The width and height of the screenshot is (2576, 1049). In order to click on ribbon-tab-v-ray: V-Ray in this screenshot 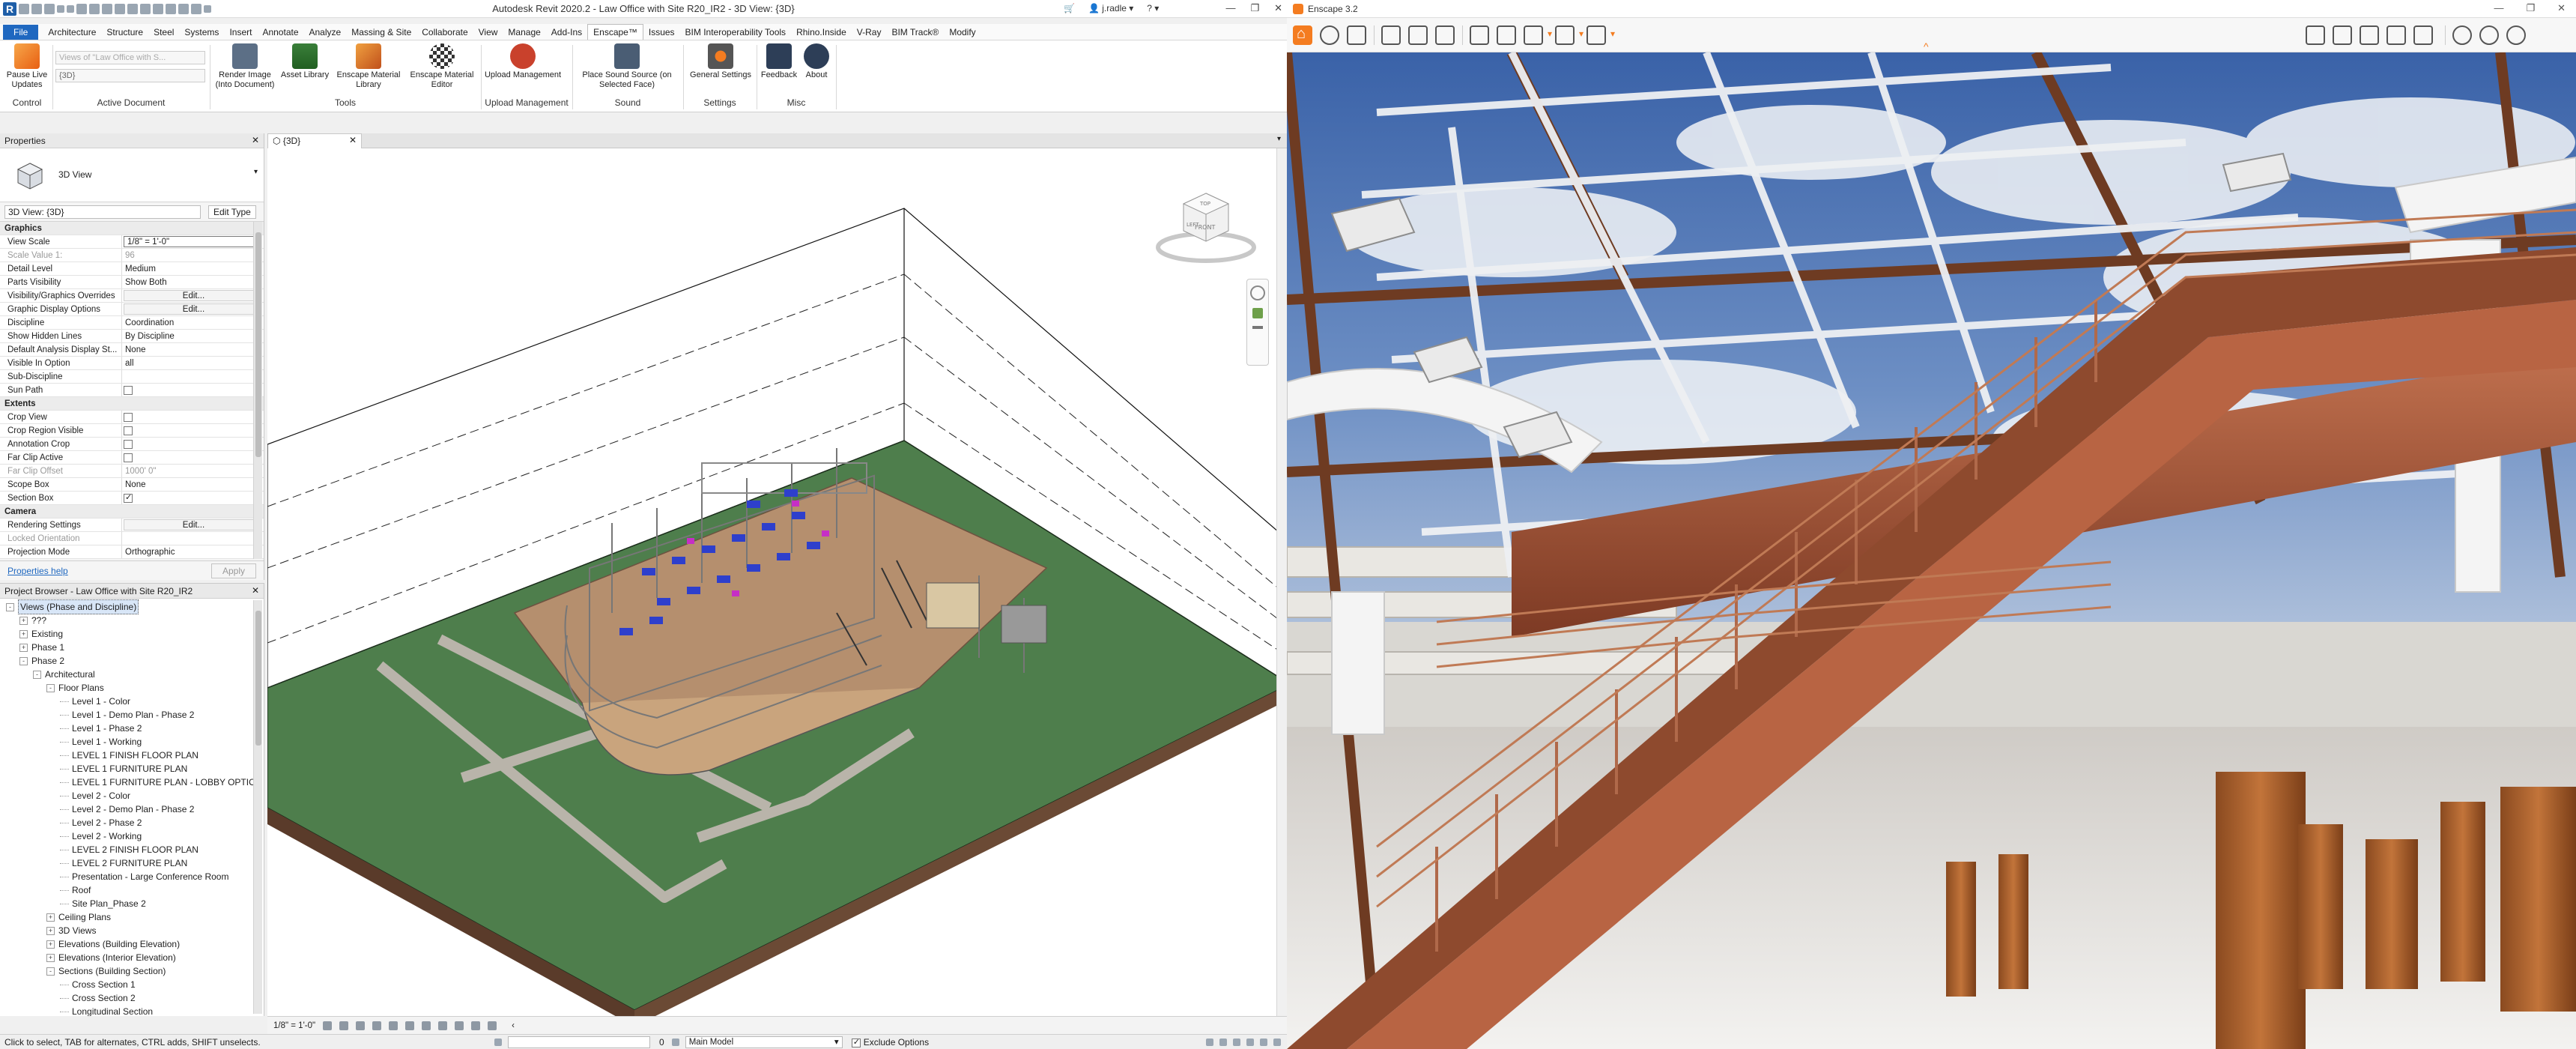, I will do `click(869, 32)`.